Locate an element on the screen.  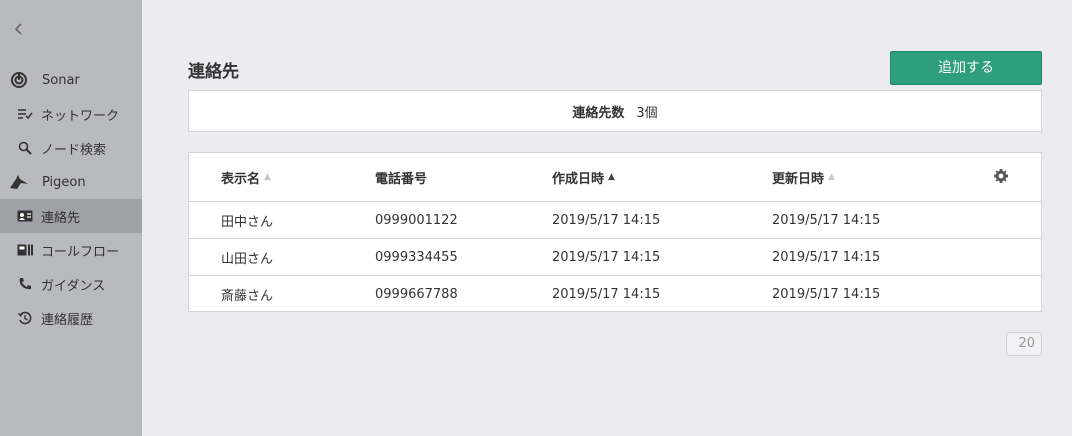
sidebar-item-callflow: コールフロー is located at coordinates (71, 250).